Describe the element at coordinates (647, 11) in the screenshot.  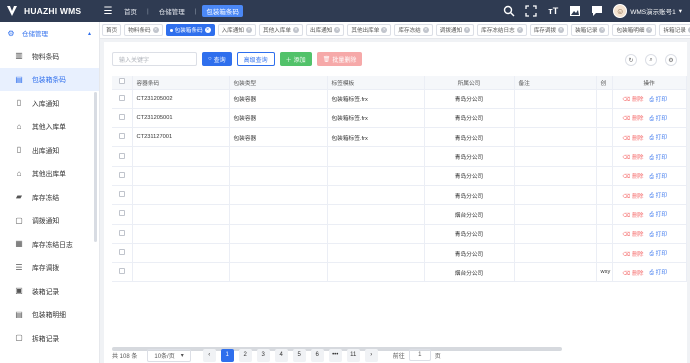
I see `user-menu: ☺ WMS演示账号1 ▾` at that location.